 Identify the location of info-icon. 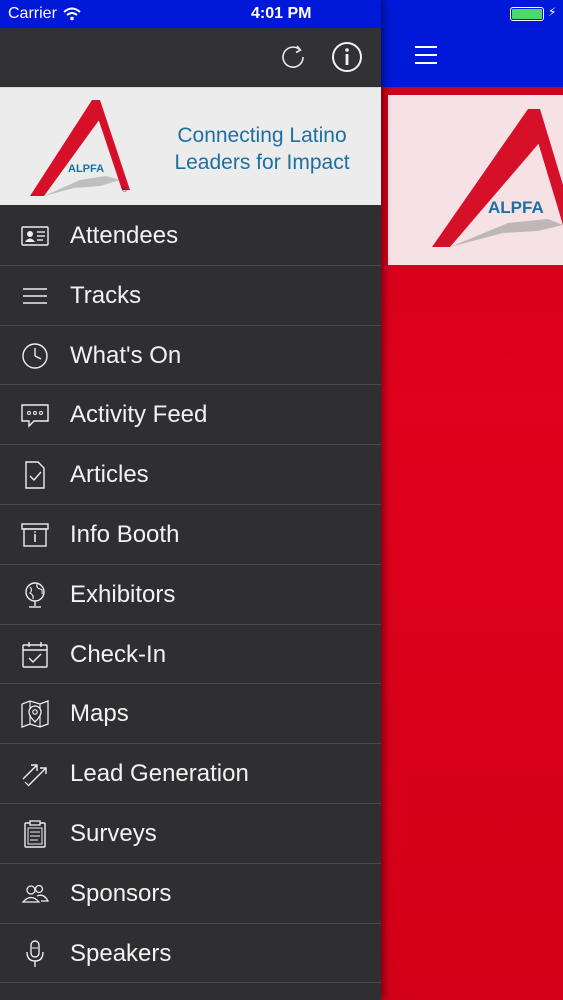
(347, 57).